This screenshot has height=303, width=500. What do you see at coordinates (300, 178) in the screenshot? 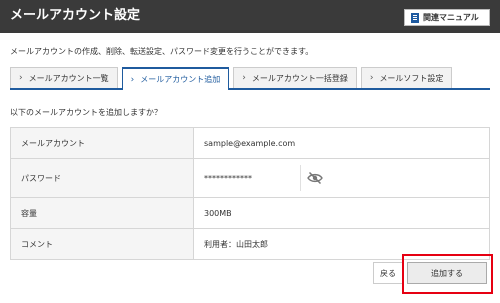
I see `divider` at bounding box center [300, 178].